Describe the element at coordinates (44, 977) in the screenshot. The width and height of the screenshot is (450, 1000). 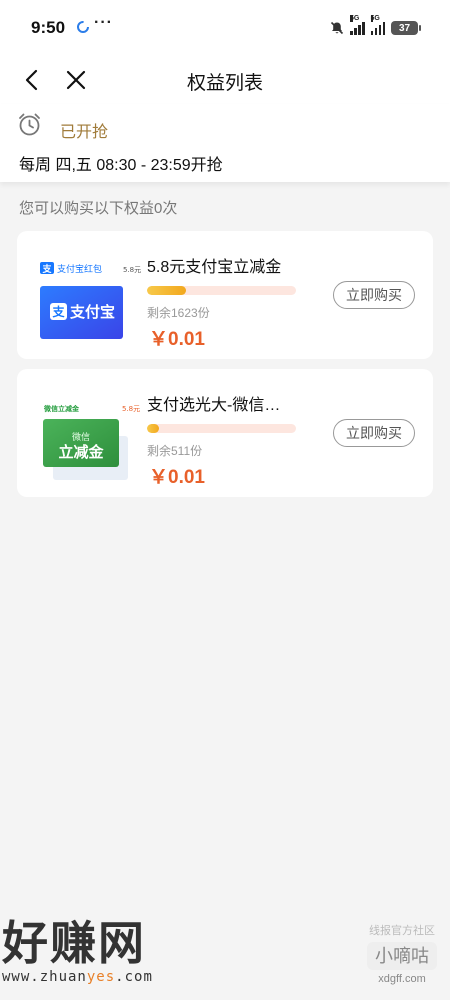
I see `watermark-url-part: www.zhuan` at that location.